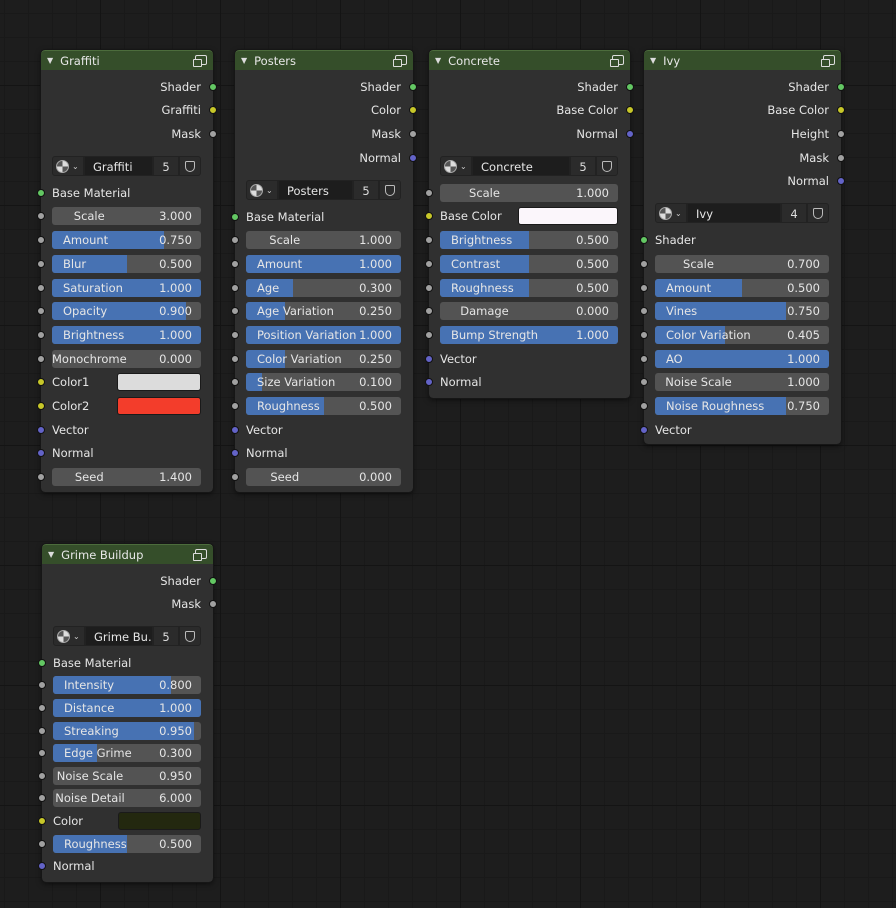 The width and height of the screenshot is (896, 908). What do you see at coordinates (41, 359) in the screenshot?
I see `input-socket-monochrome` at bounding box center [41, 359].